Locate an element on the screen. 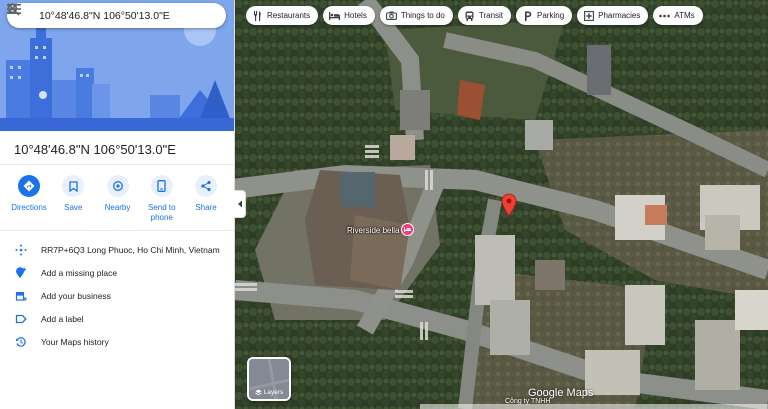 Image resolution: width=768 pixels, height=409 pixels. close-icon is located at coordinates (113, 14).